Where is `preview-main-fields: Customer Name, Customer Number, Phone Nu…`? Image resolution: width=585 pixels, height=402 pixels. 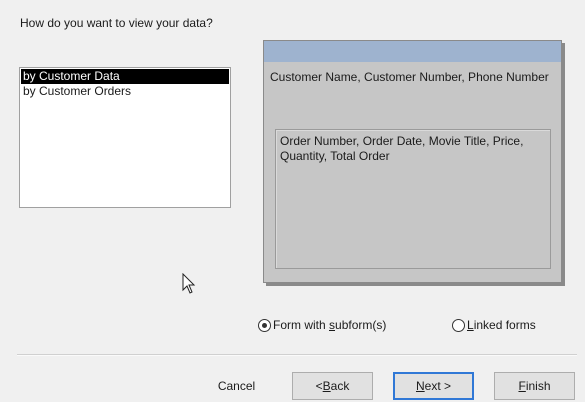 preview-main-fields: Customer Name, Customer Number, Phone Nu… is located at coordinates (409, 77).